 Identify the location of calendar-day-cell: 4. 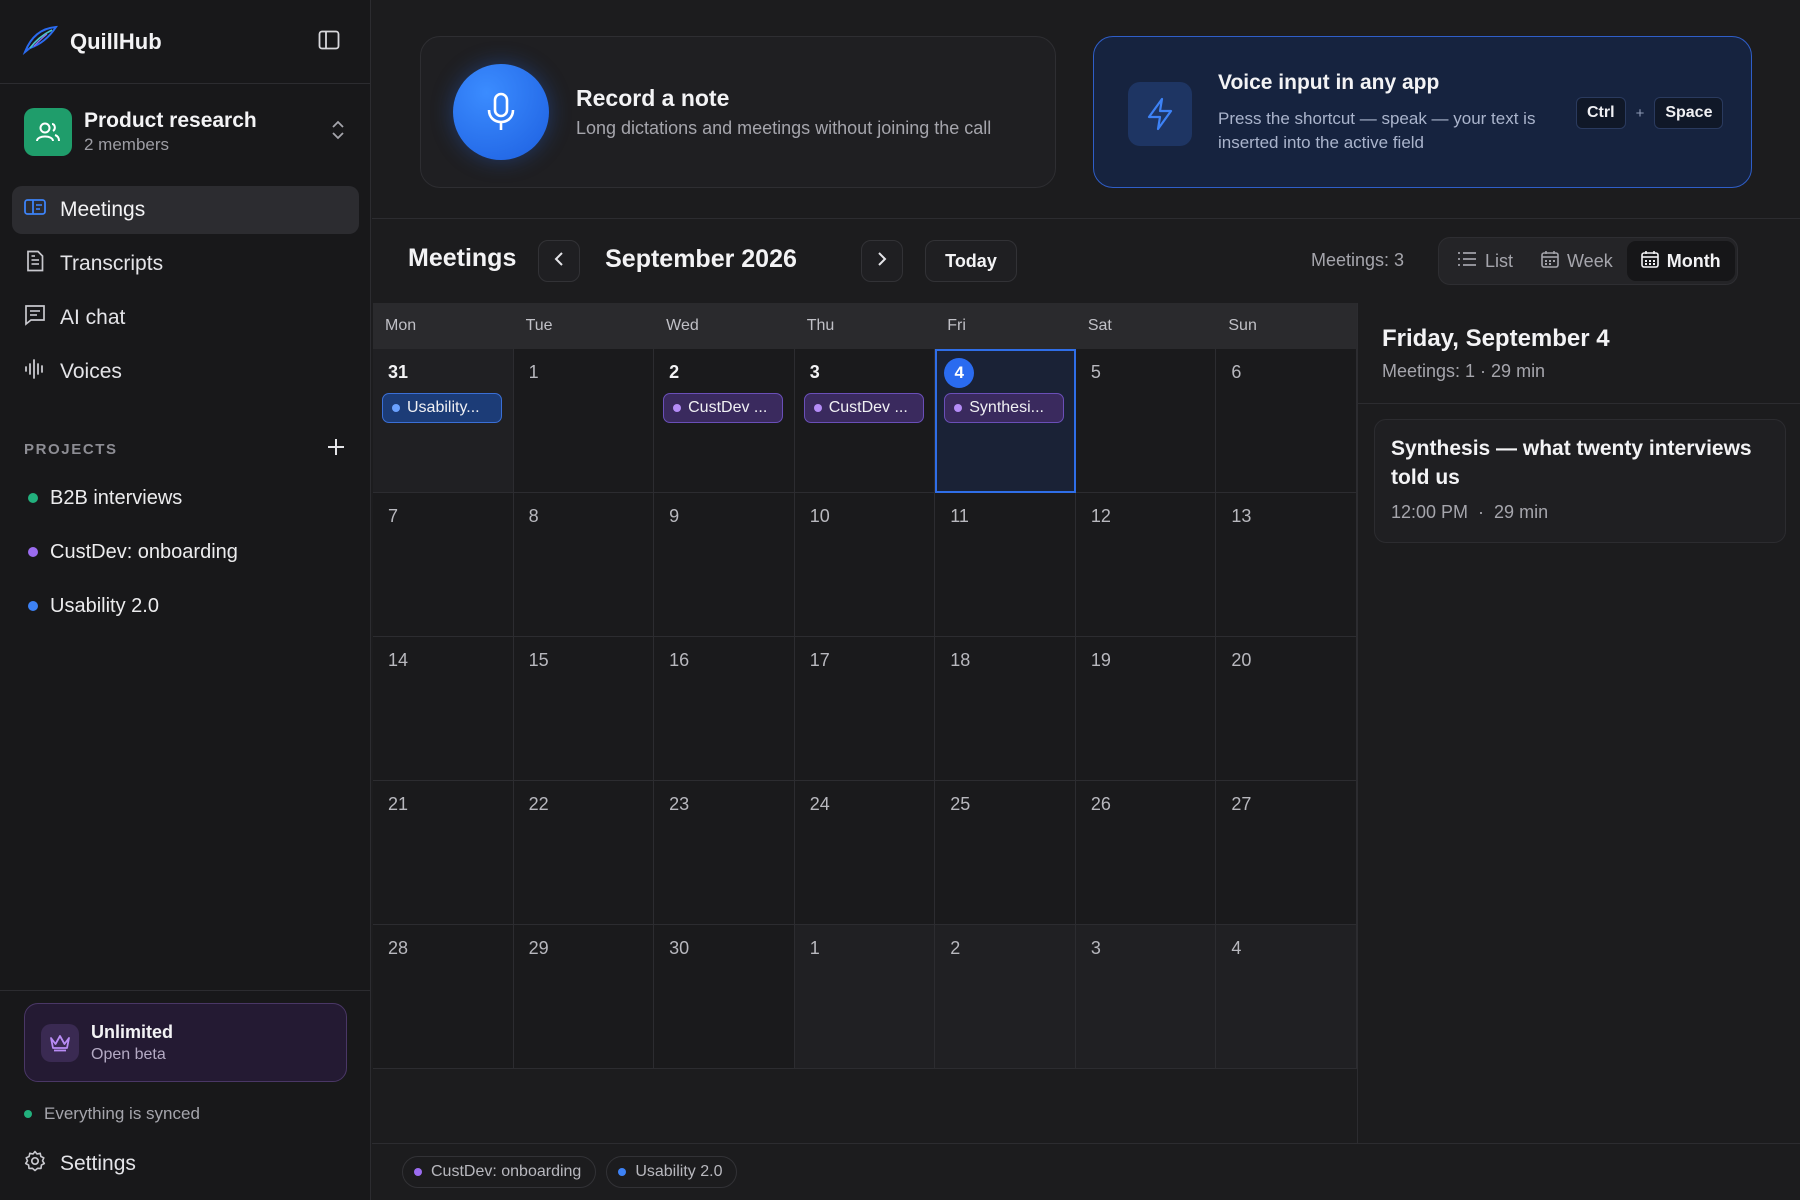
(1286, 997).